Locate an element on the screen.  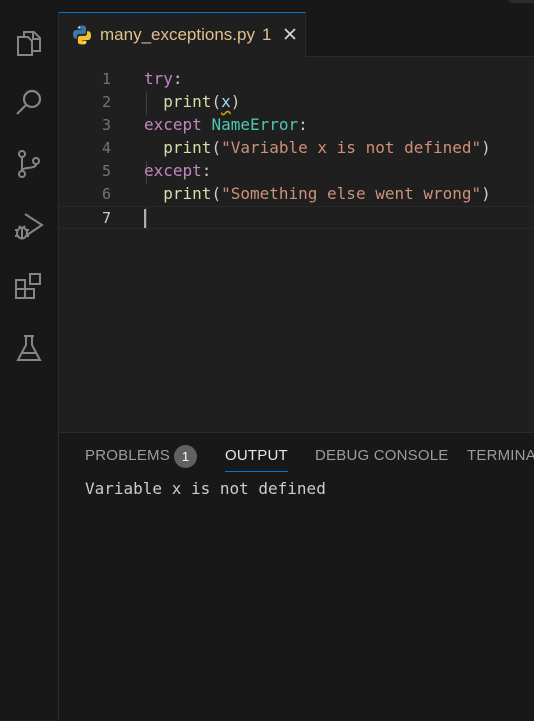
warning-squiggle: x is located at coordinates (226, 101).